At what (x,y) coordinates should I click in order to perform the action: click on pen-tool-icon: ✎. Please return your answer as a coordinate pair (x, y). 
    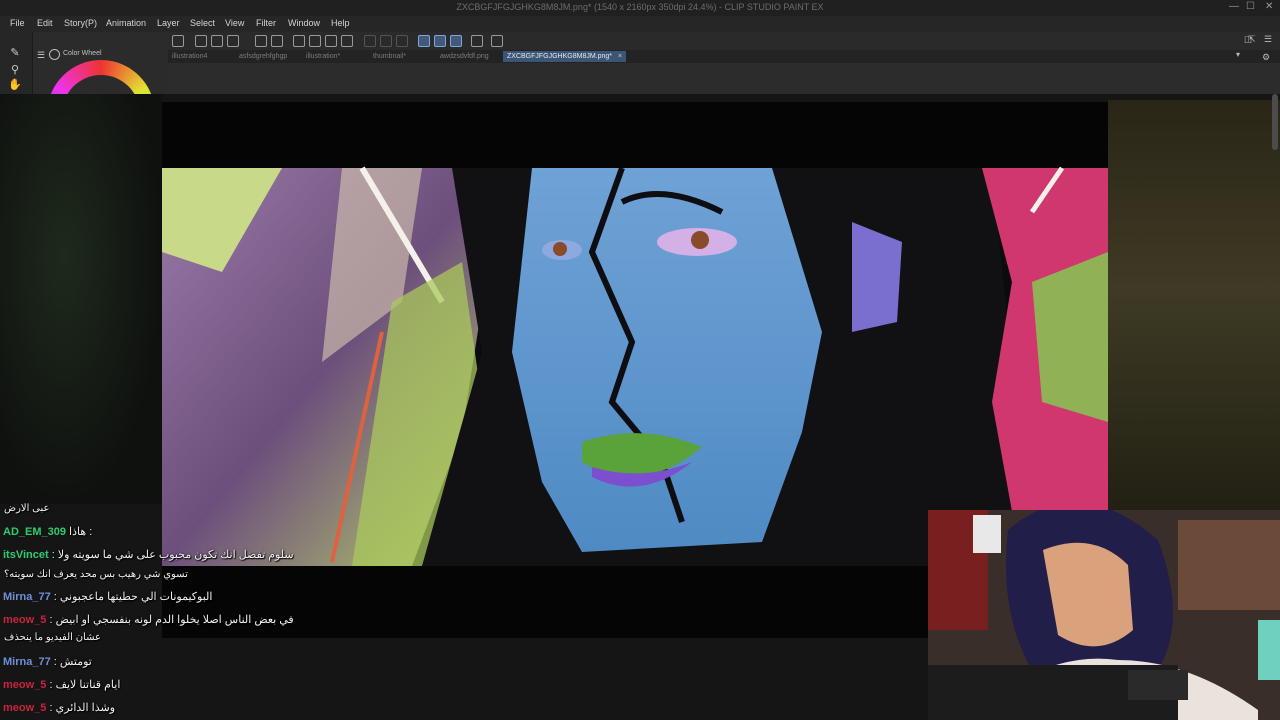
    Looking at the image, I should click on (15, 53).